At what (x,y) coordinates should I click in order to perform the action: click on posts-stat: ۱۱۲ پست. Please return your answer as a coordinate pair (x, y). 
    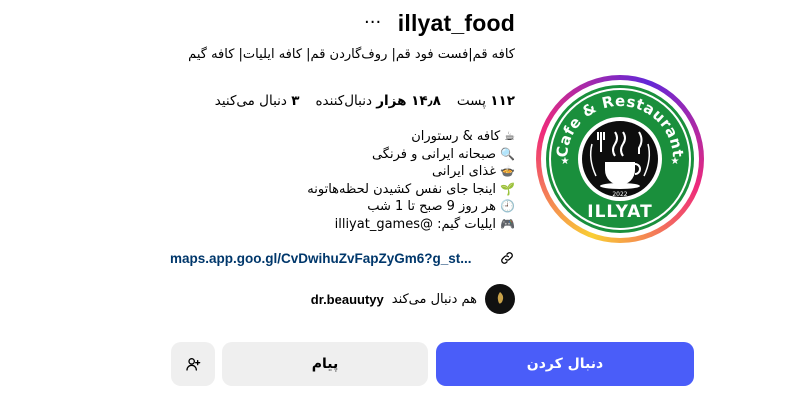
    Looking at the image, I should click on (486, 101).